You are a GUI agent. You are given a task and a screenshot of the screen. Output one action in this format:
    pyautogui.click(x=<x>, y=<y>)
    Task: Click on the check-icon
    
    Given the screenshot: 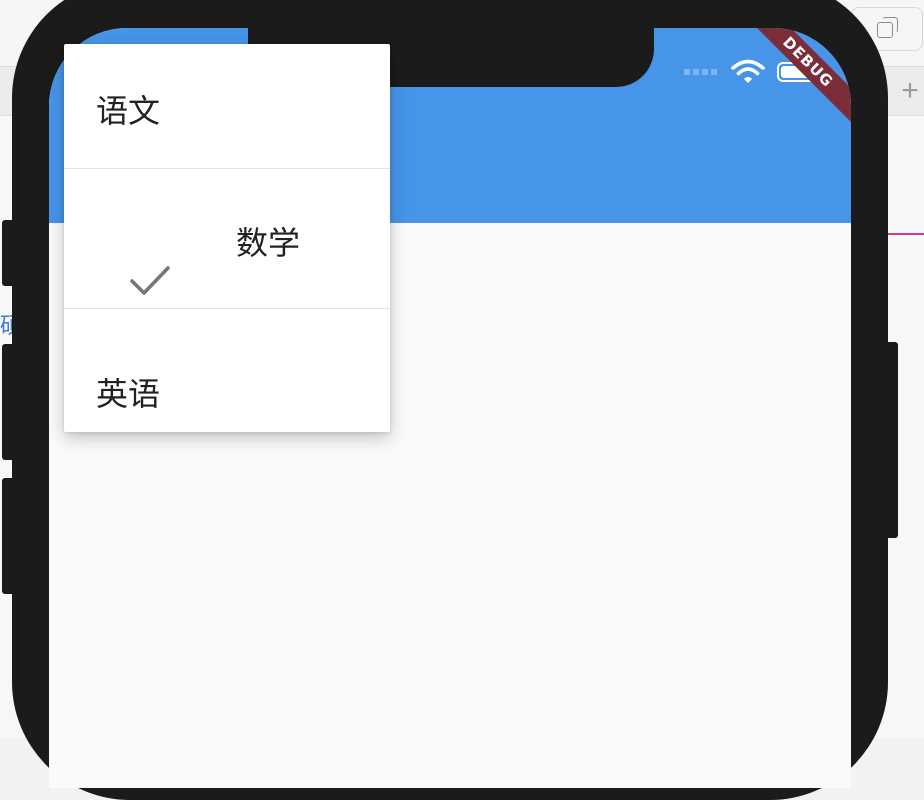 What is the action you would take?
    pyautogui.click(x=150, y=280)
    